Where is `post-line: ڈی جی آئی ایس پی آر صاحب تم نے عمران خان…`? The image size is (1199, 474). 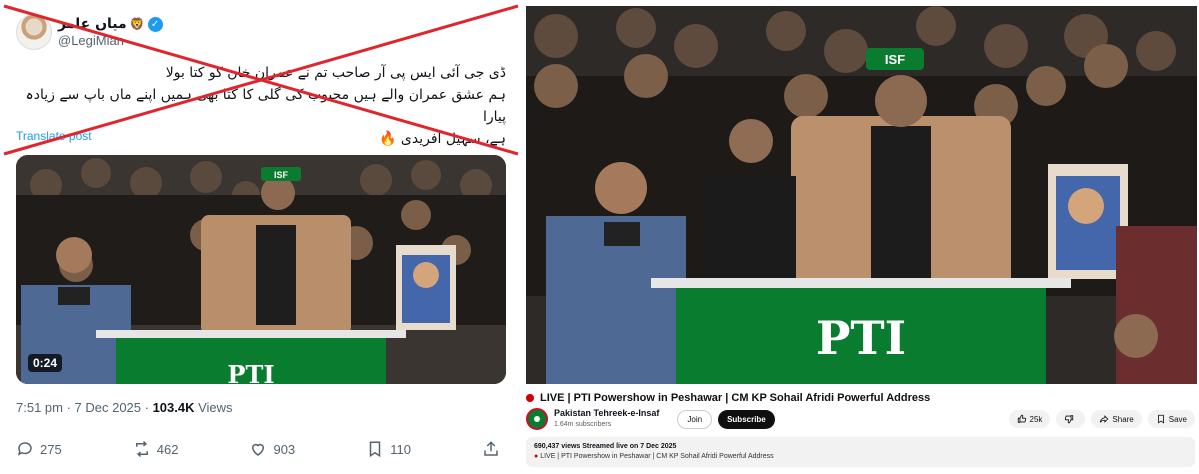
post-line: ڈی جی آئی ایس پی آر صاحب تم نے عمران خان… is located at coordinates (335, 73).